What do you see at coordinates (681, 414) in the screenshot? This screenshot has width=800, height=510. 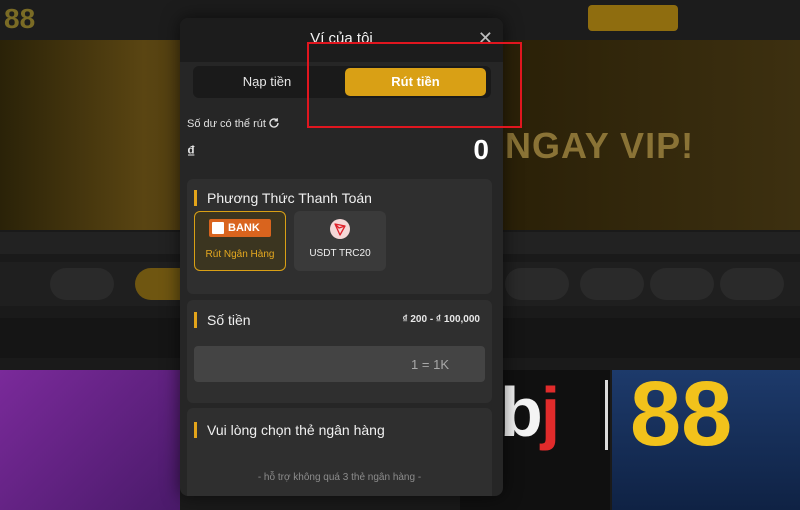 I see `brand-88: 88` at bounding box center [681, 414].